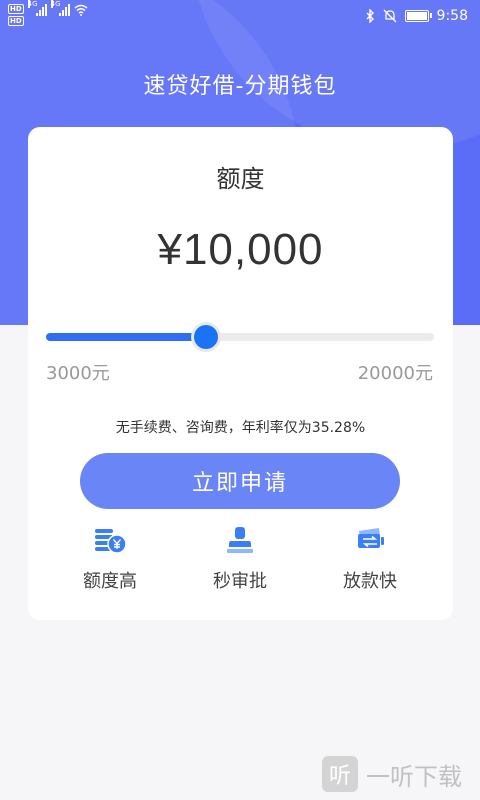 The width and height of the screenshot is (480, 800). What do you see at coordinates (240, 481) in the screenshot?
I see `apply-button: 立即申请` at bounding box center [240, 481].